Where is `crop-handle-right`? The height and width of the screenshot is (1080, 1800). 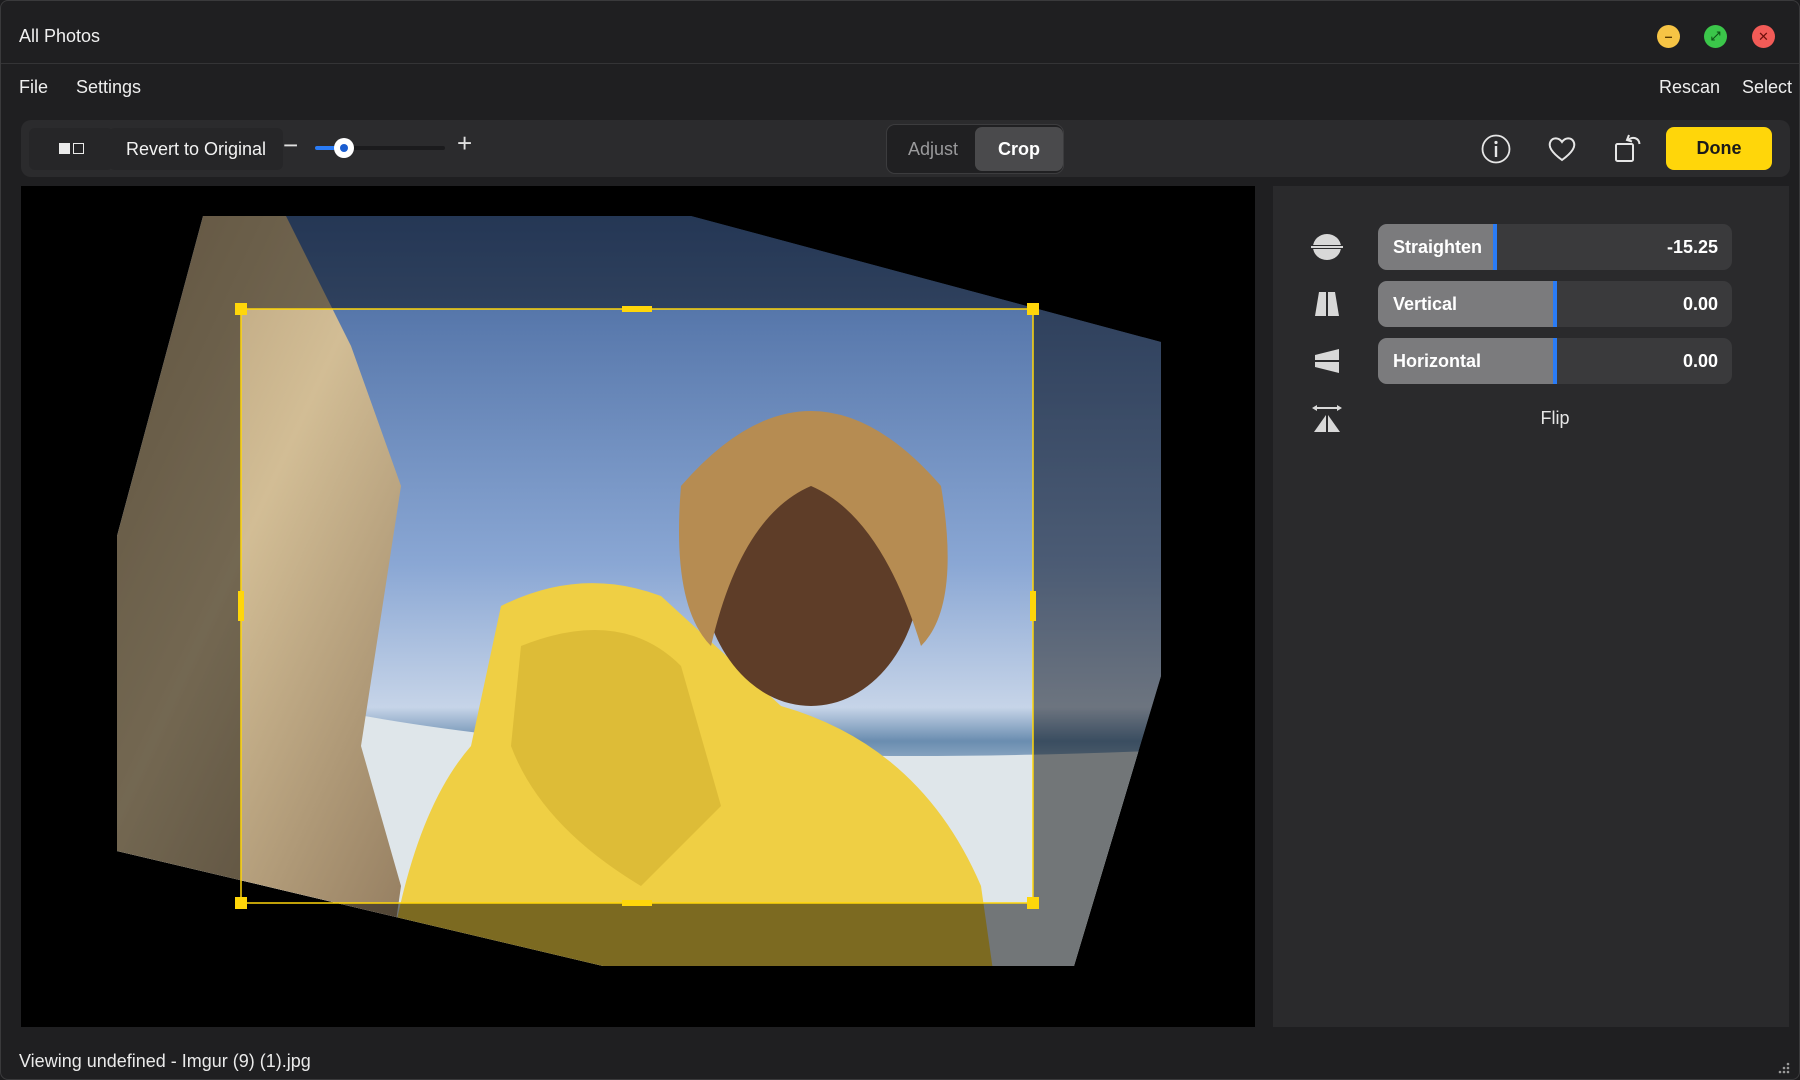 crop-handle-right is located at coordinates (1033, 606).